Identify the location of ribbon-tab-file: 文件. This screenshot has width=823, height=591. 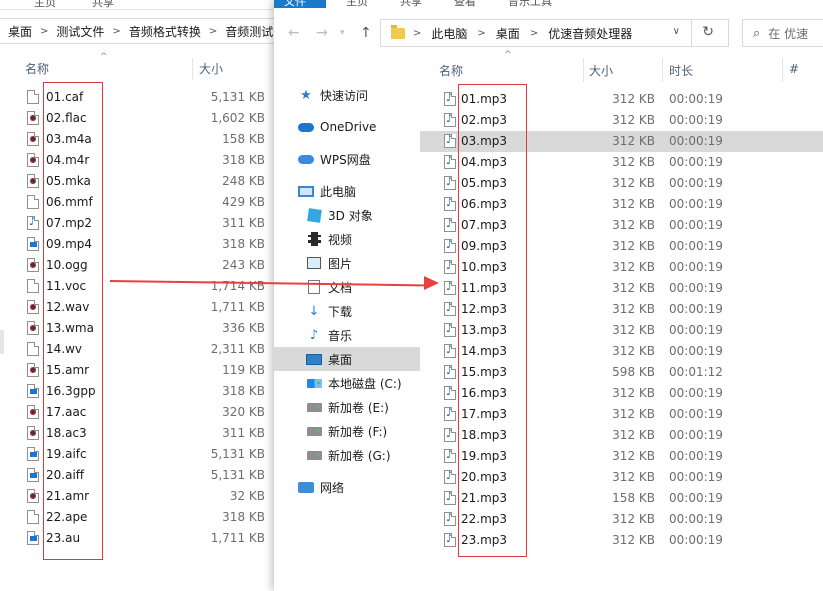
(295, 4).